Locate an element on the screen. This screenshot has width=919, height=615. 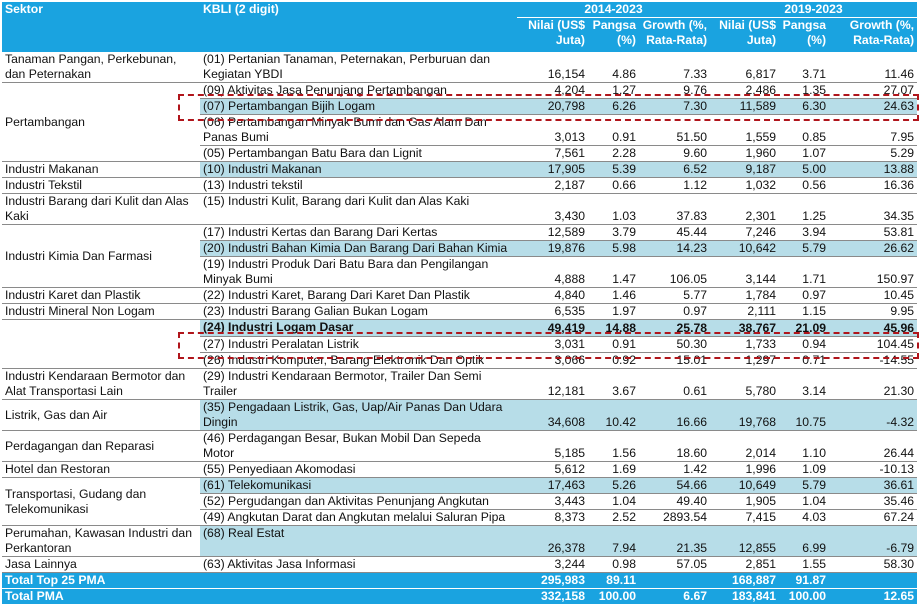
nilai-2014-2023-cell: 3,066 is located at coordinates (552, 360).